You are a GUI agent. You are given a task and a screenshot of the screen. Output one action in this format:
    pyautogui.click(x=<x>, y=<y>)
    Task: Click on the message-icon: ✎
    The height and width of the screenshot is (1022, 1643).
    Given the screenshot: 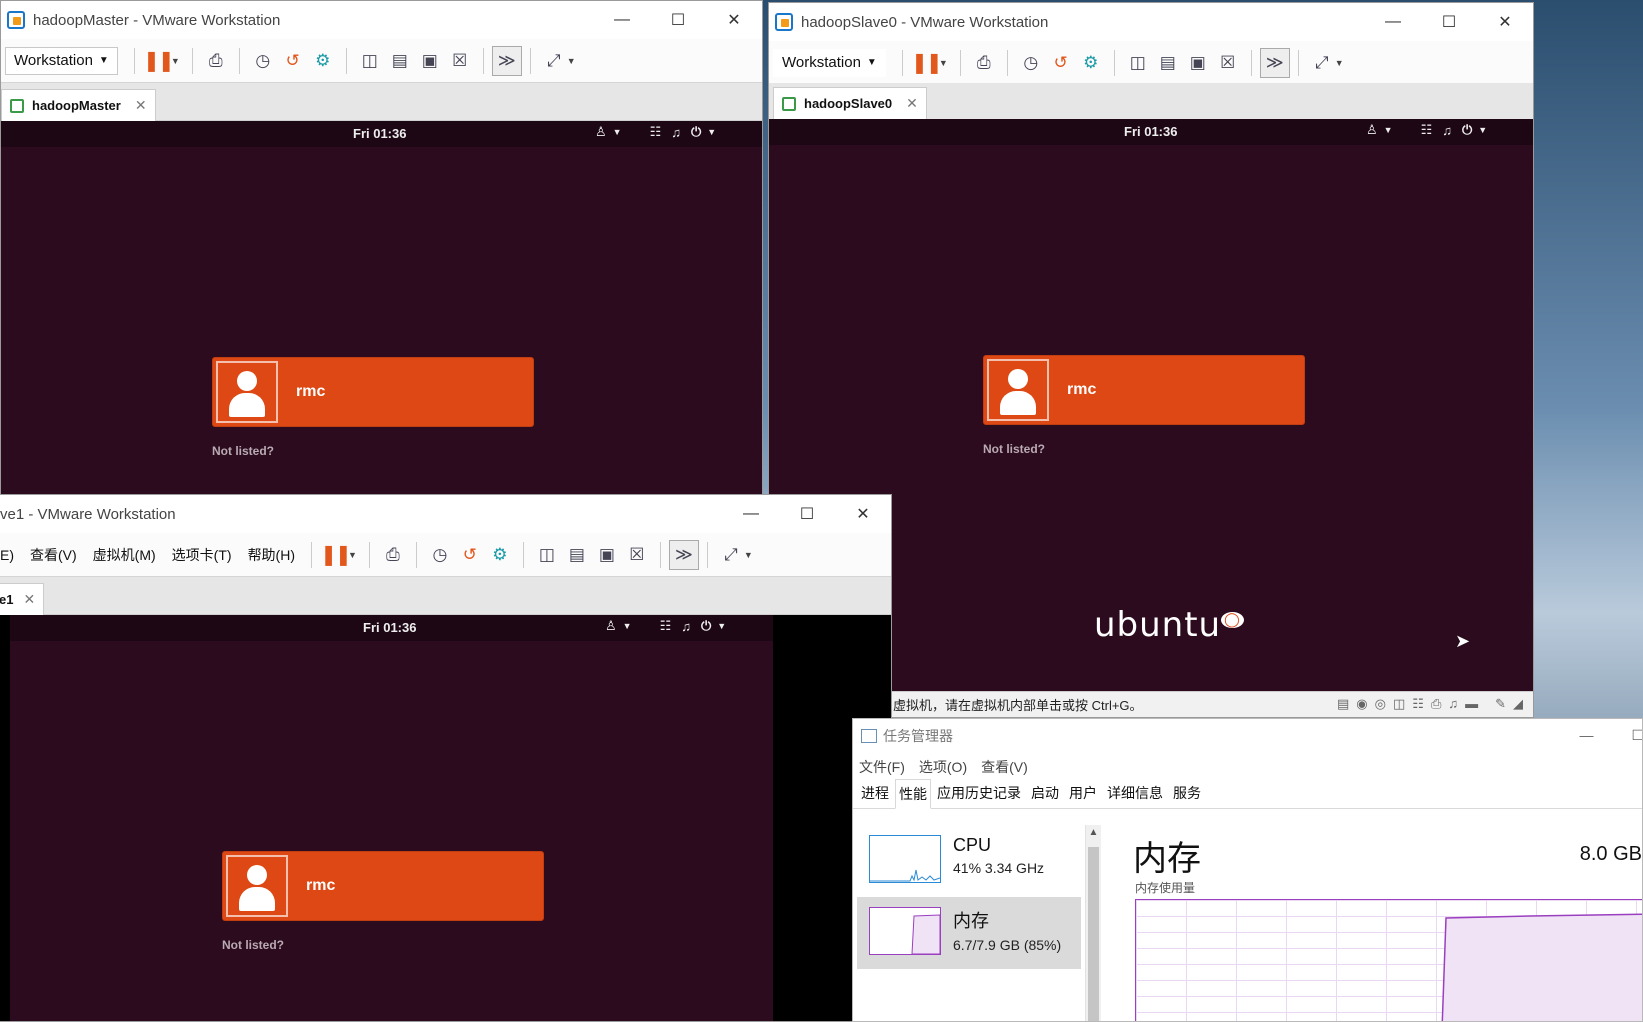 What is the action you would take?
    pyautogui.click(x=1500, y=704)
    